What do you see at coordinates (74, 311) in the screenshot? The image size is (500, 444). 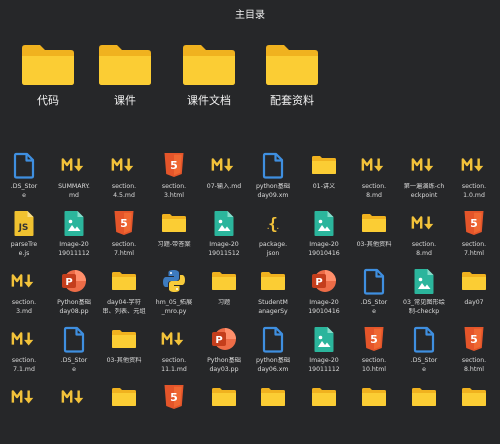 I see `file-name-line: day08.pp` at bounding box center [74, 311].